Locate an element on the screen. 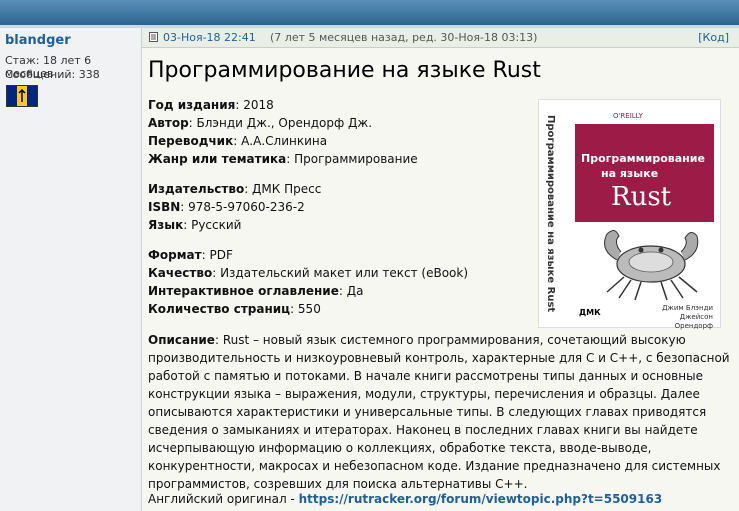 The width and height of the screenshot is (739, 511). post-icon is located at coordinates (153, 37).